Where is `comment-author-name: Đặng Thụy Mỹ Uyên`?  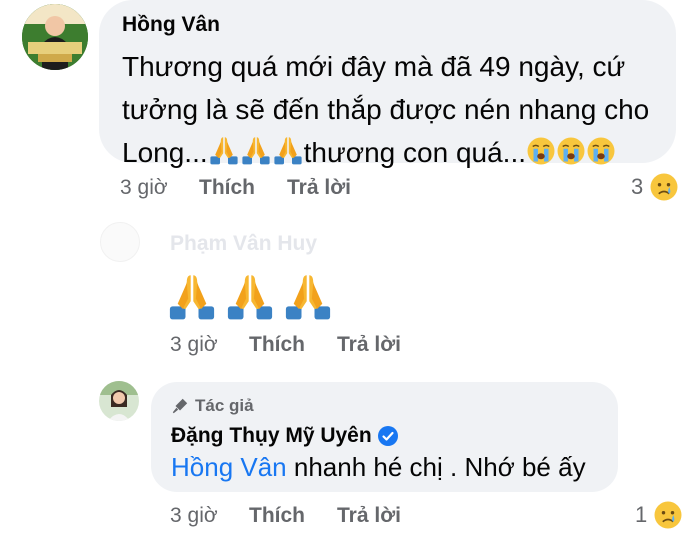 comment-author-name: Đặng Thụy Mỹ Uyên is located at coordinates (271, 435).